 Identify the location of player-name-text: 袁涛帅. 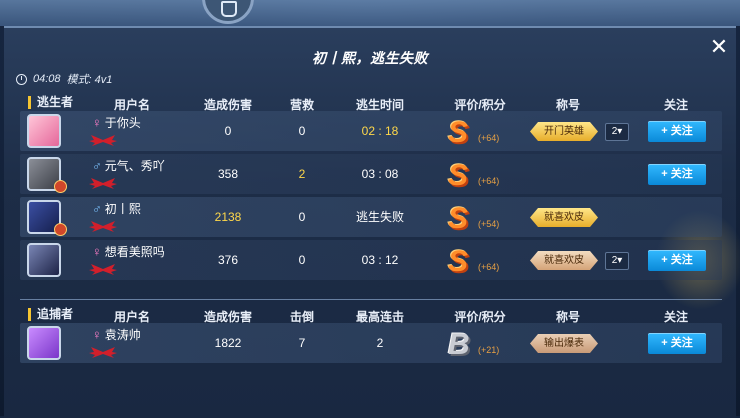
(122, 335).